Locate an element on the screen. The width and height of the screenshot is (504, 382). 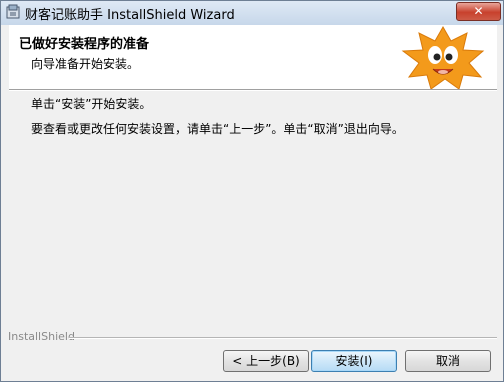
title-bar: 财客记账助手 InstallShield Wizard ✕ is located at coordinates (252, 13).